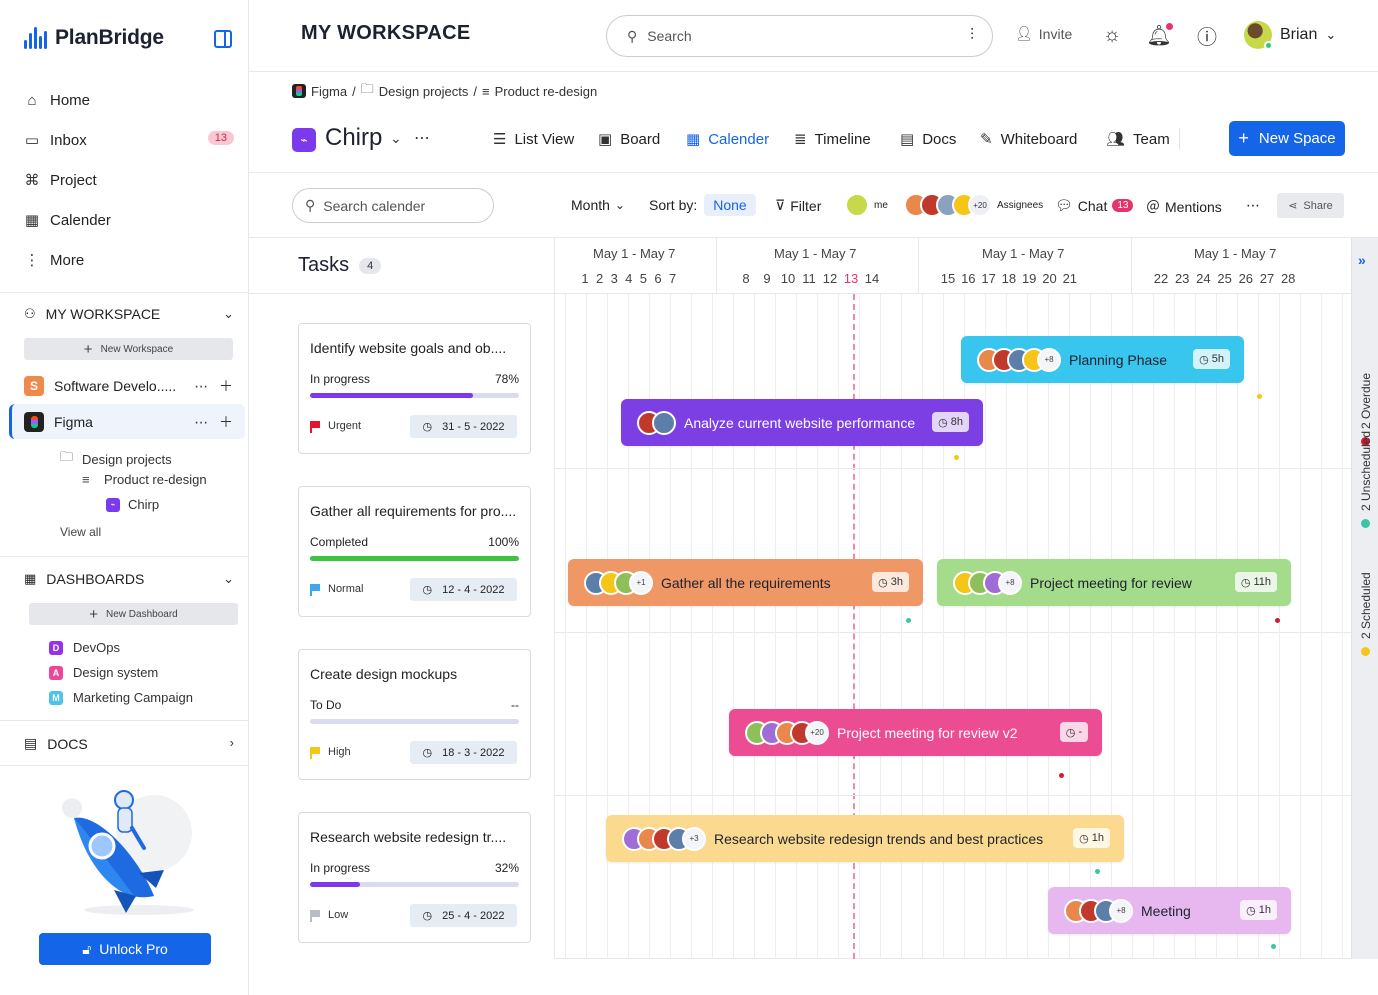 Image resolution: width=1378 pixels, height=995 pixels. What do you see at coordinates (546, 91) in the screenshot?
I see `breadcrumb-list: Product re-design` at bounding box center [546, 91].